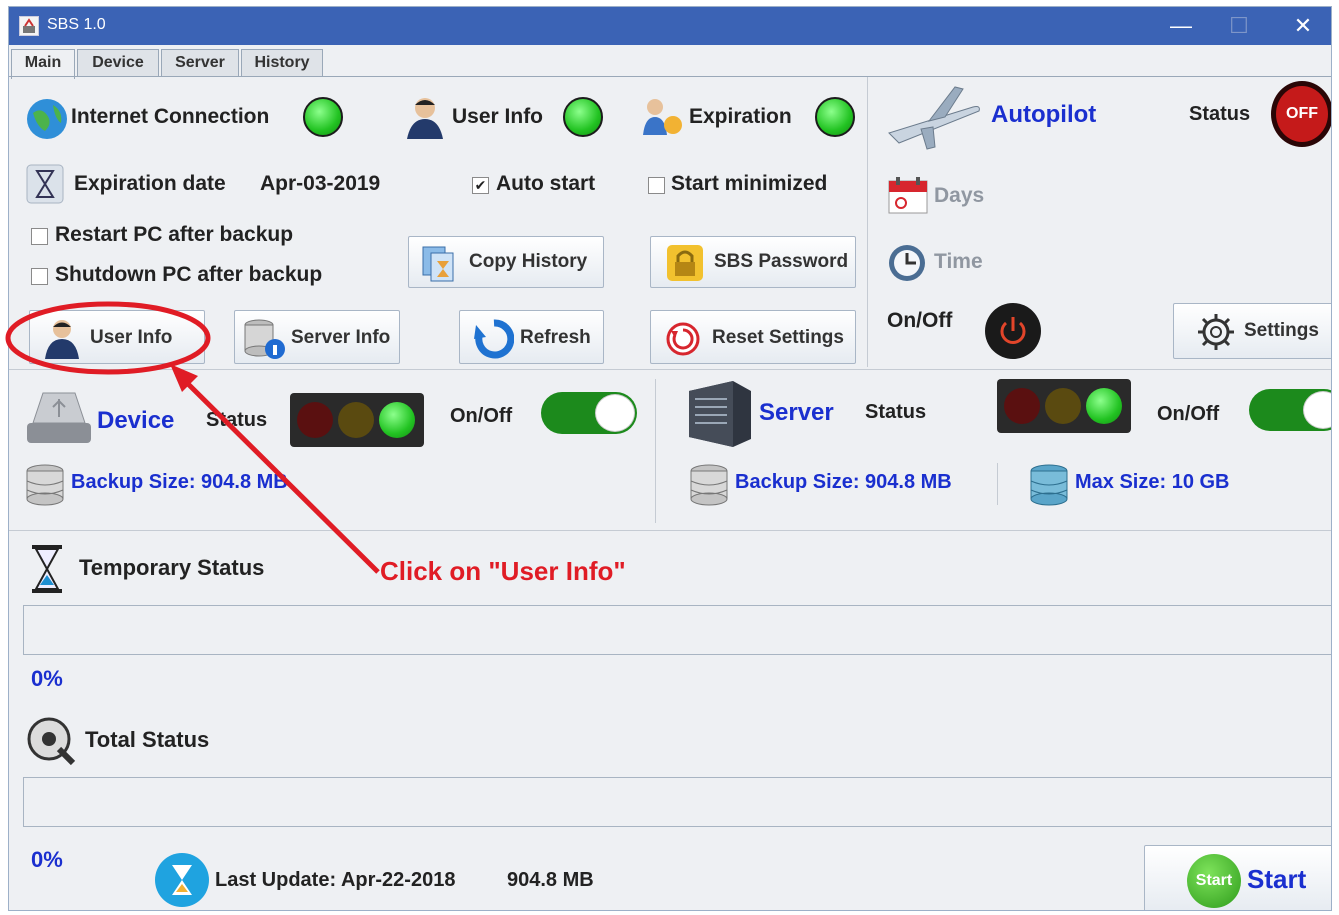 The height and width of the screenshot is (915, 1339). What do you see at coordinates (51, 743) in the screenshot?
I see `disc-magnifier-icon` at bounding box center [51, 743].